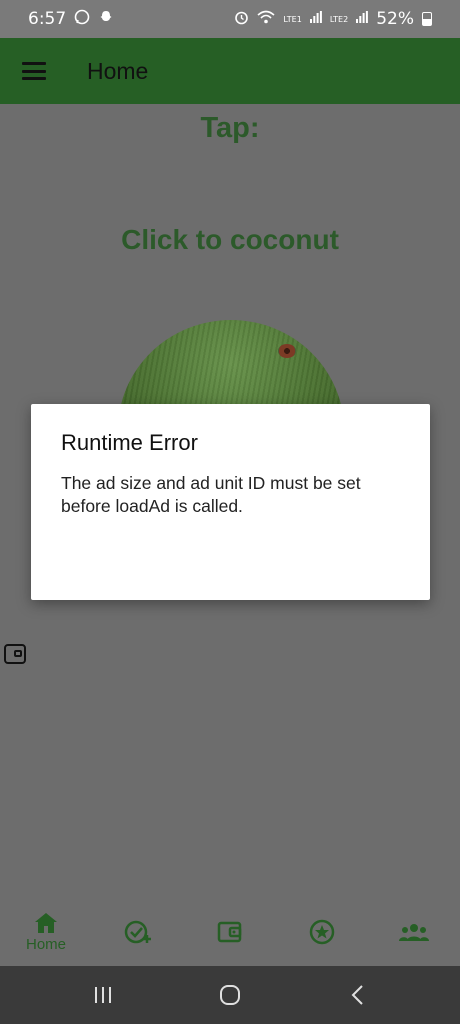 The image size is (460, 1024). What do you see at coordinates (230, 239) in the screenshot?
I see `click-to-coconut-label: Click to coconut` at bounding box center [230, 239].